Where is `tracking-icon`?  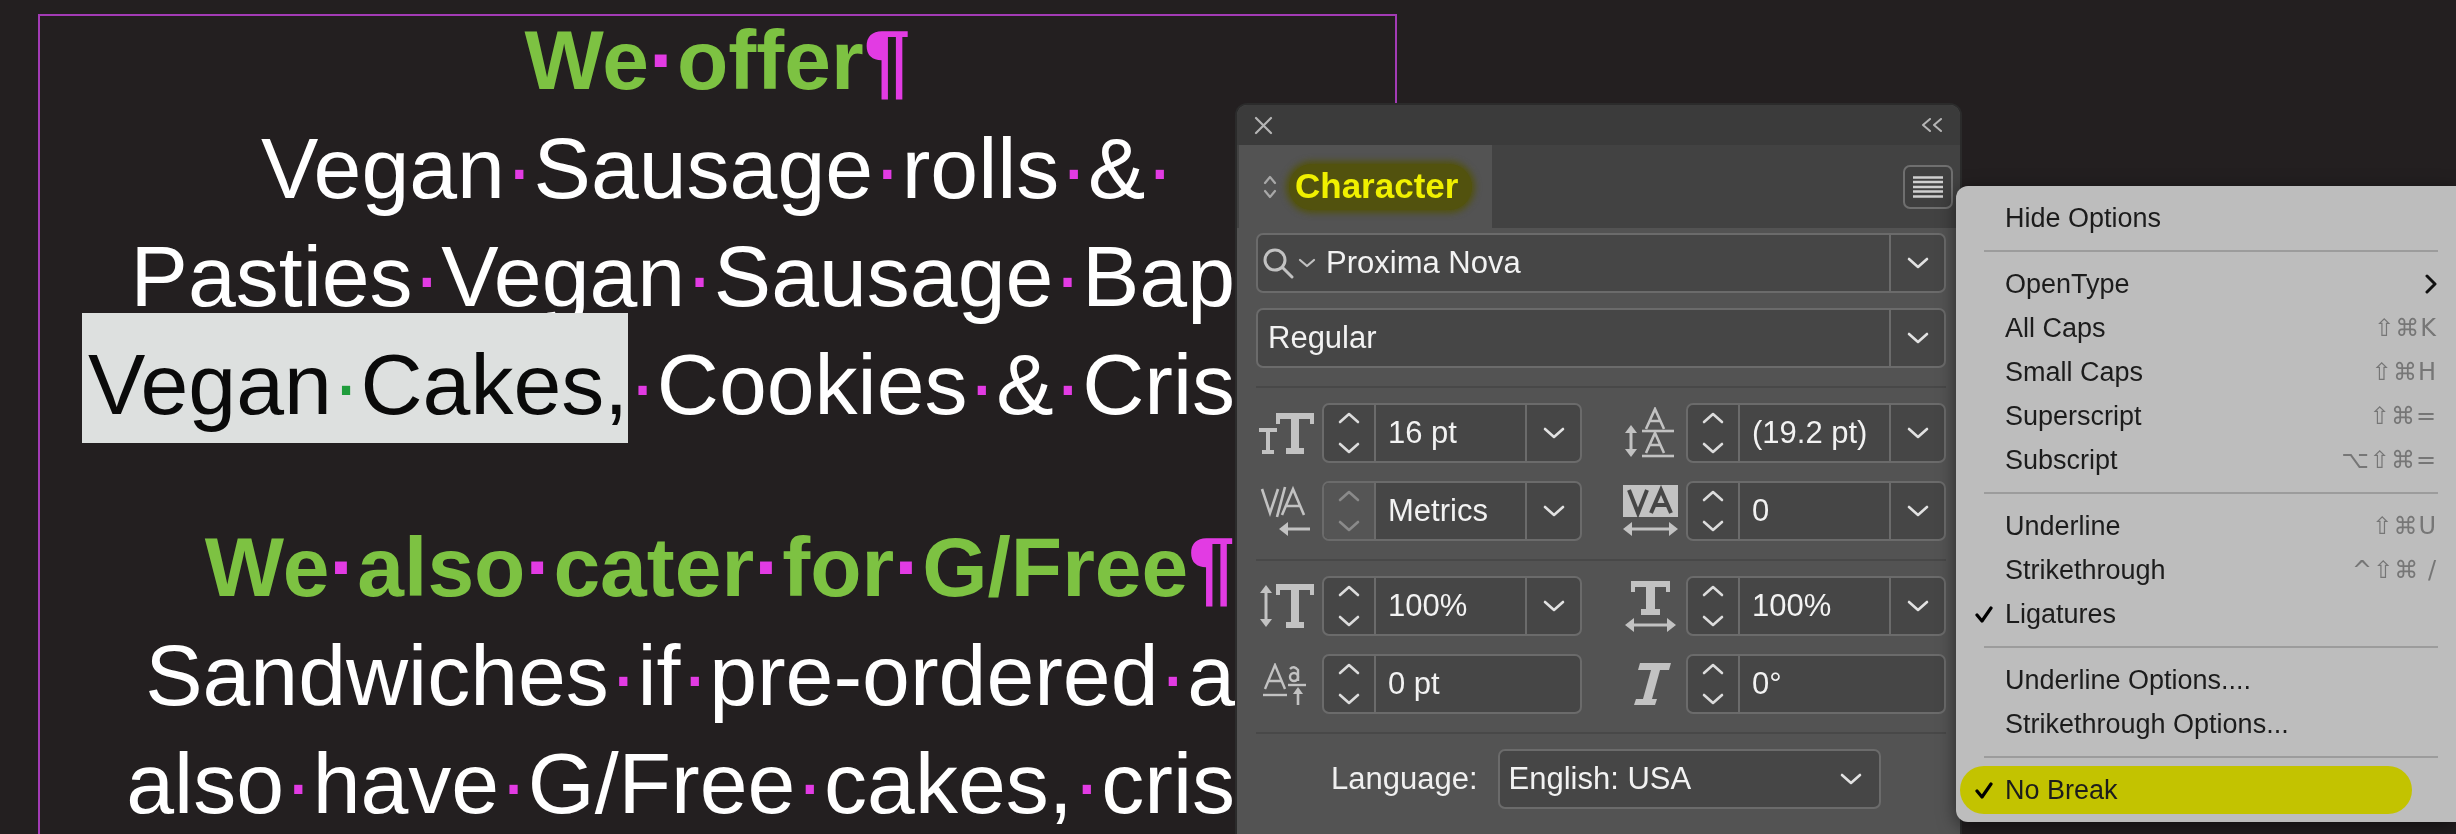
tracking-icon is located at coordinates (1650, 511).